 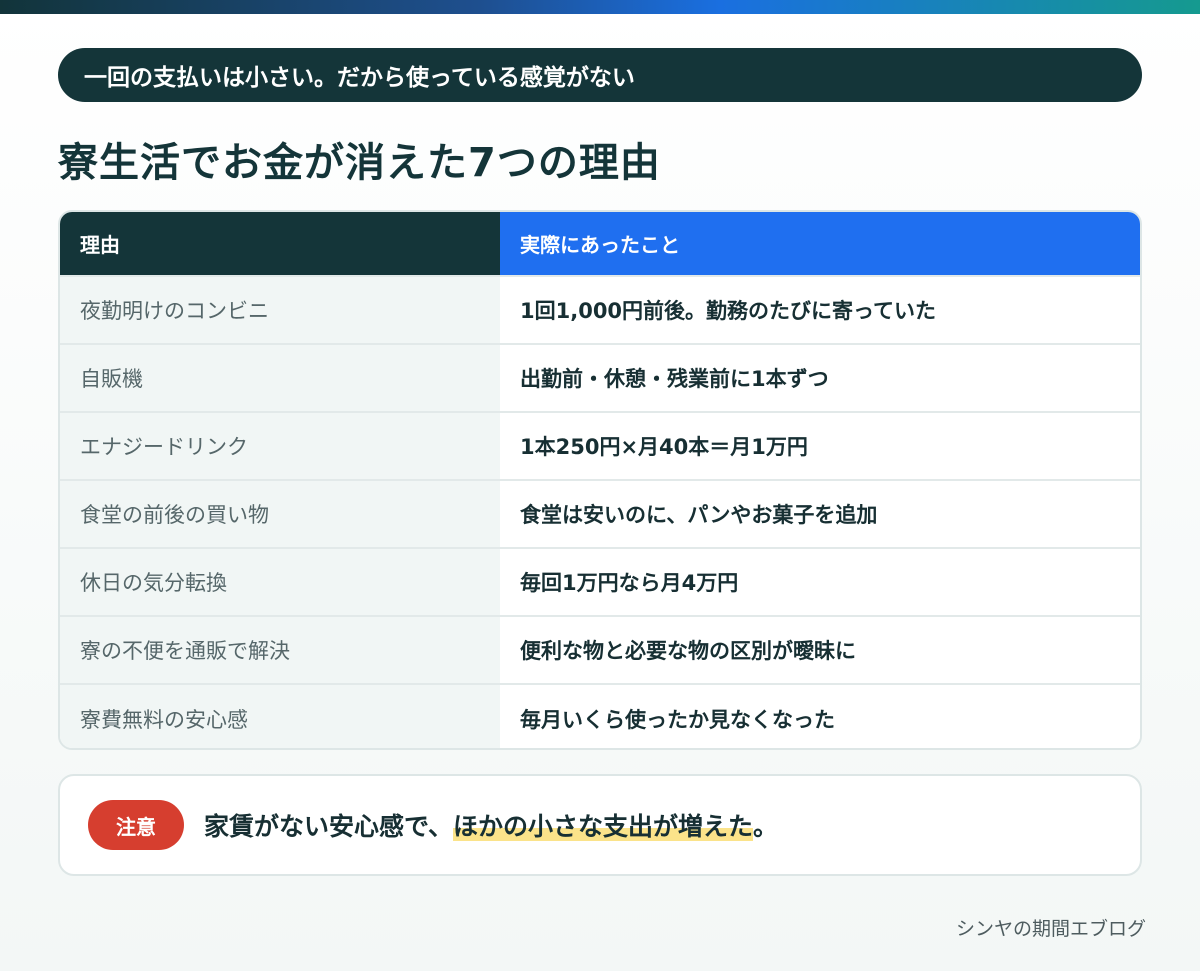 I want to click on reason-cell: 夜勤明けのコンビニ, so click(x=280, y=309).